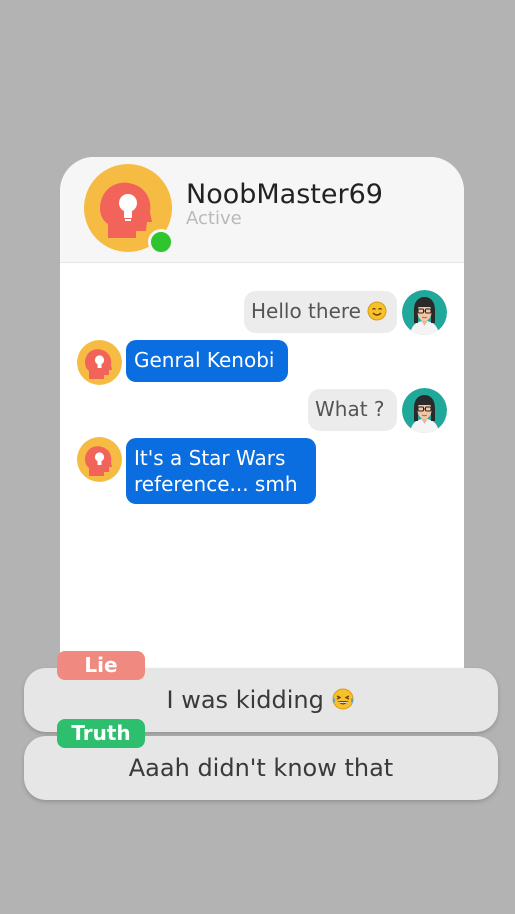 This screenshot has width=515, height=914. Describe the element at coordinates (306, 311) in the screenshot. I see `message-text: Hello there` at that location.